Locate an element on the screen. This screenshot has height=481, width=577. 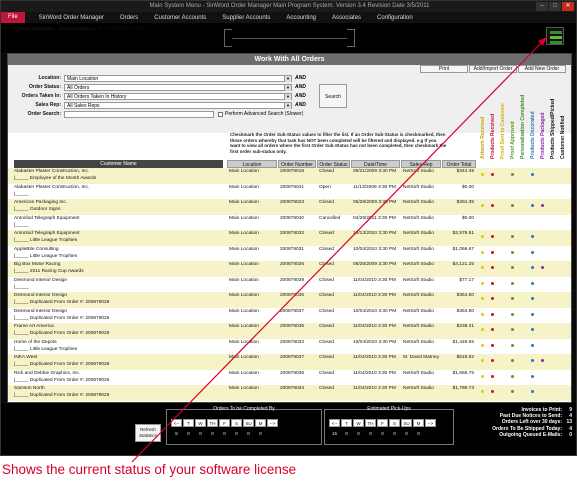
sales-rep-cell: NetSoft Studio is located at coordinates (418, 295).